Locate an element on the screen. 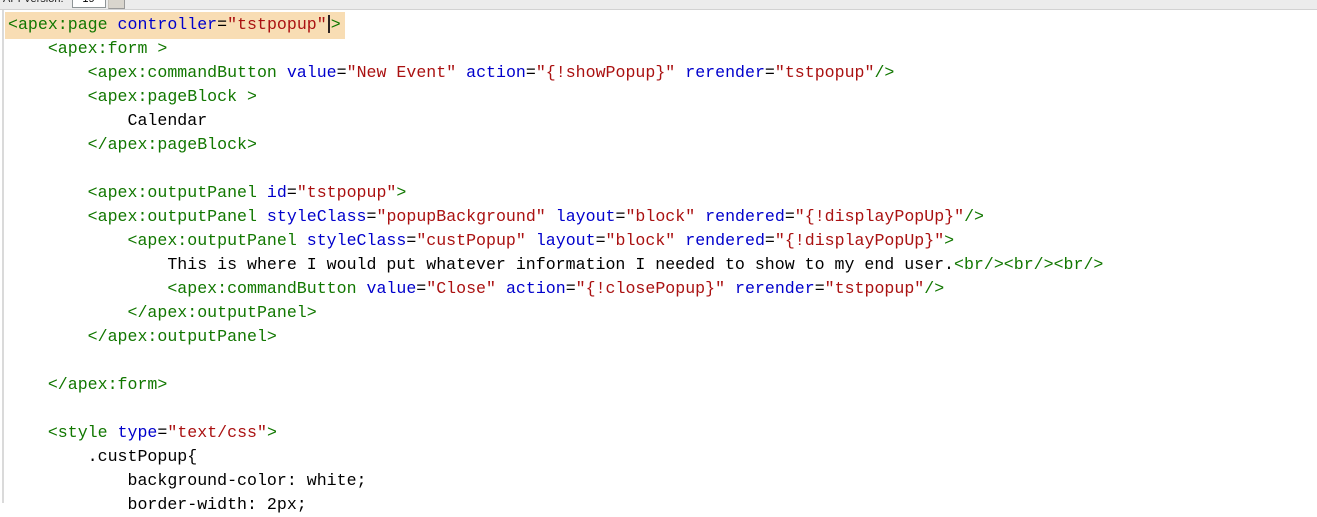  code-token: border-width: 2px; is located at coordinates (157, 504).